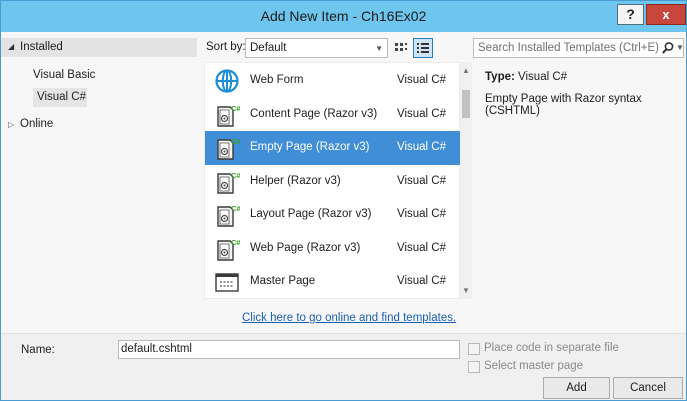  What do you see at coordinates (500, 77) in the screenshot?
I see `type-label: Type:` at bounding box center [500, 77].